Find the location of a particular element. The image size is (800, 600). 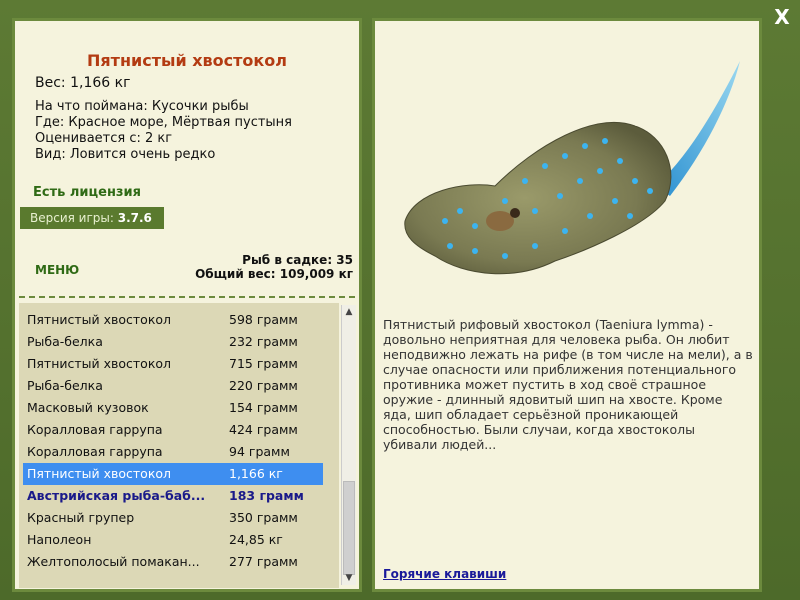

caught-with: На что поймана: Кусочки рыбы is located at coordinates (142, 106).